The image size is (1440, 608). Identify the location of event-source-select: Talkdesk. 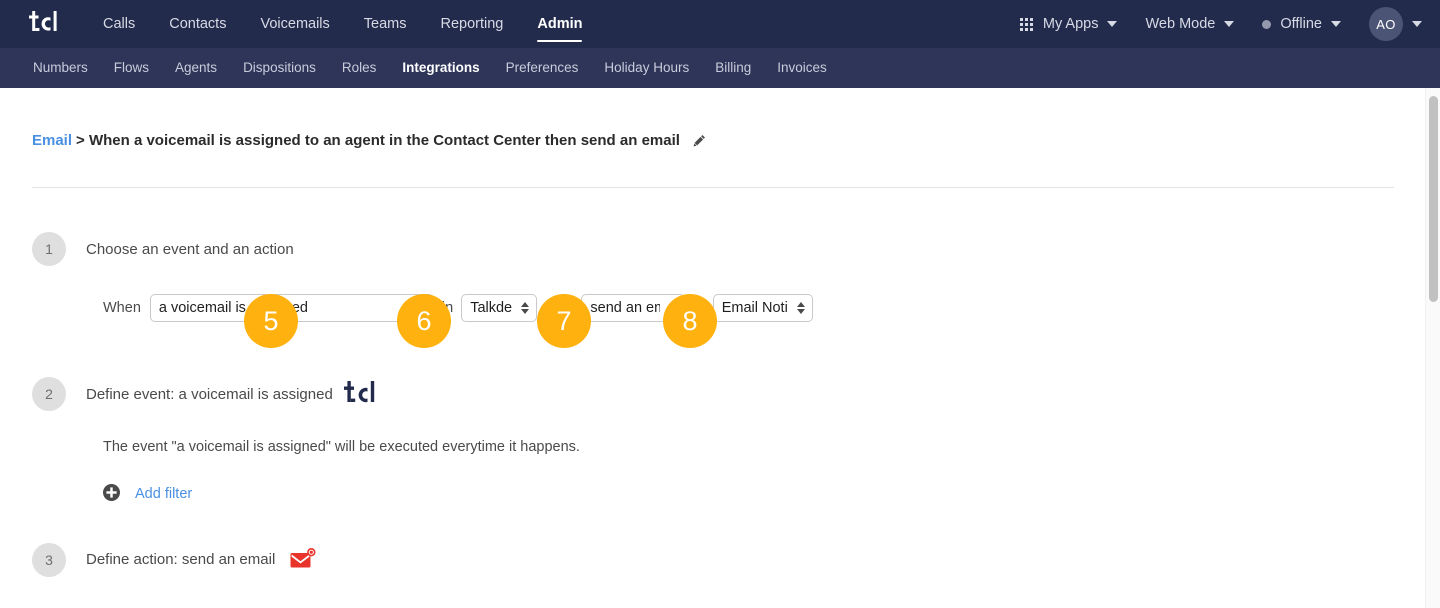
(499, 308).